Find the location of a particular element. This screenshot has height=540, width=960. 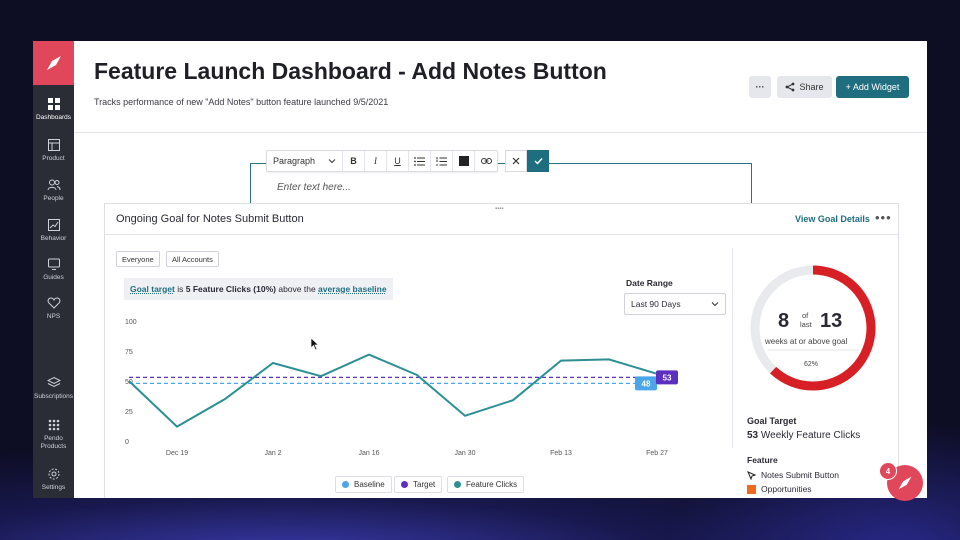

y-tick-label: 25 is located at coordinates (129, 412).